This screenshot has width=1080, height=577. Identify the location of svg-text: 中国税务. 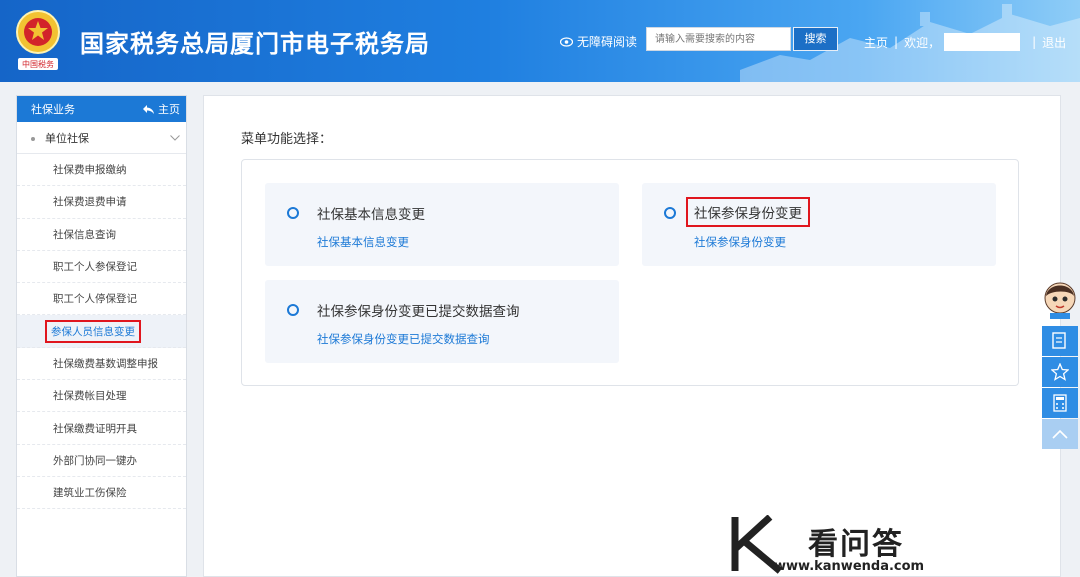
(38, 64).